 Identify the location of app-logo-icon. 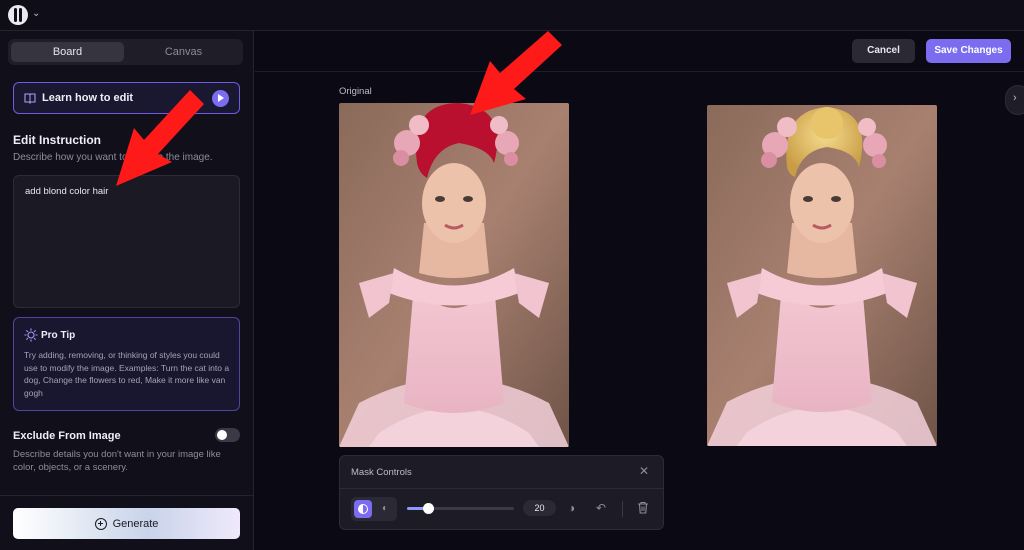
(18, 15).